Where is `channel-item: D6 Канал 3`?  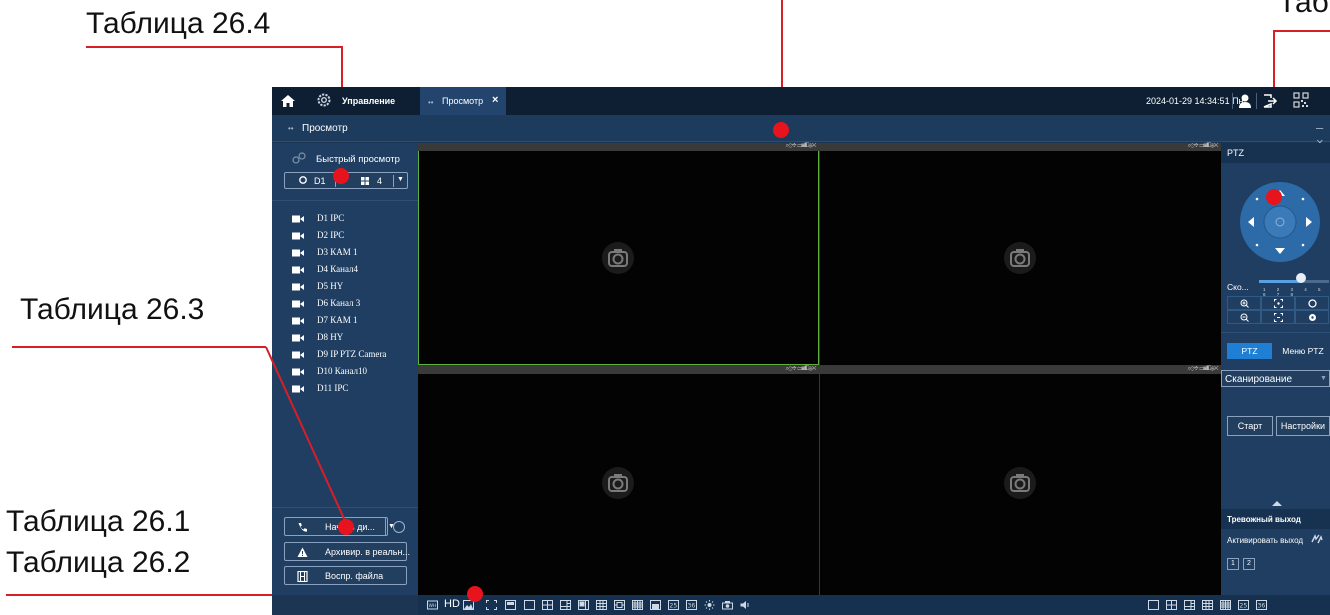
channel-item: D6 Канал 3 is located at coordinates (345, 303).